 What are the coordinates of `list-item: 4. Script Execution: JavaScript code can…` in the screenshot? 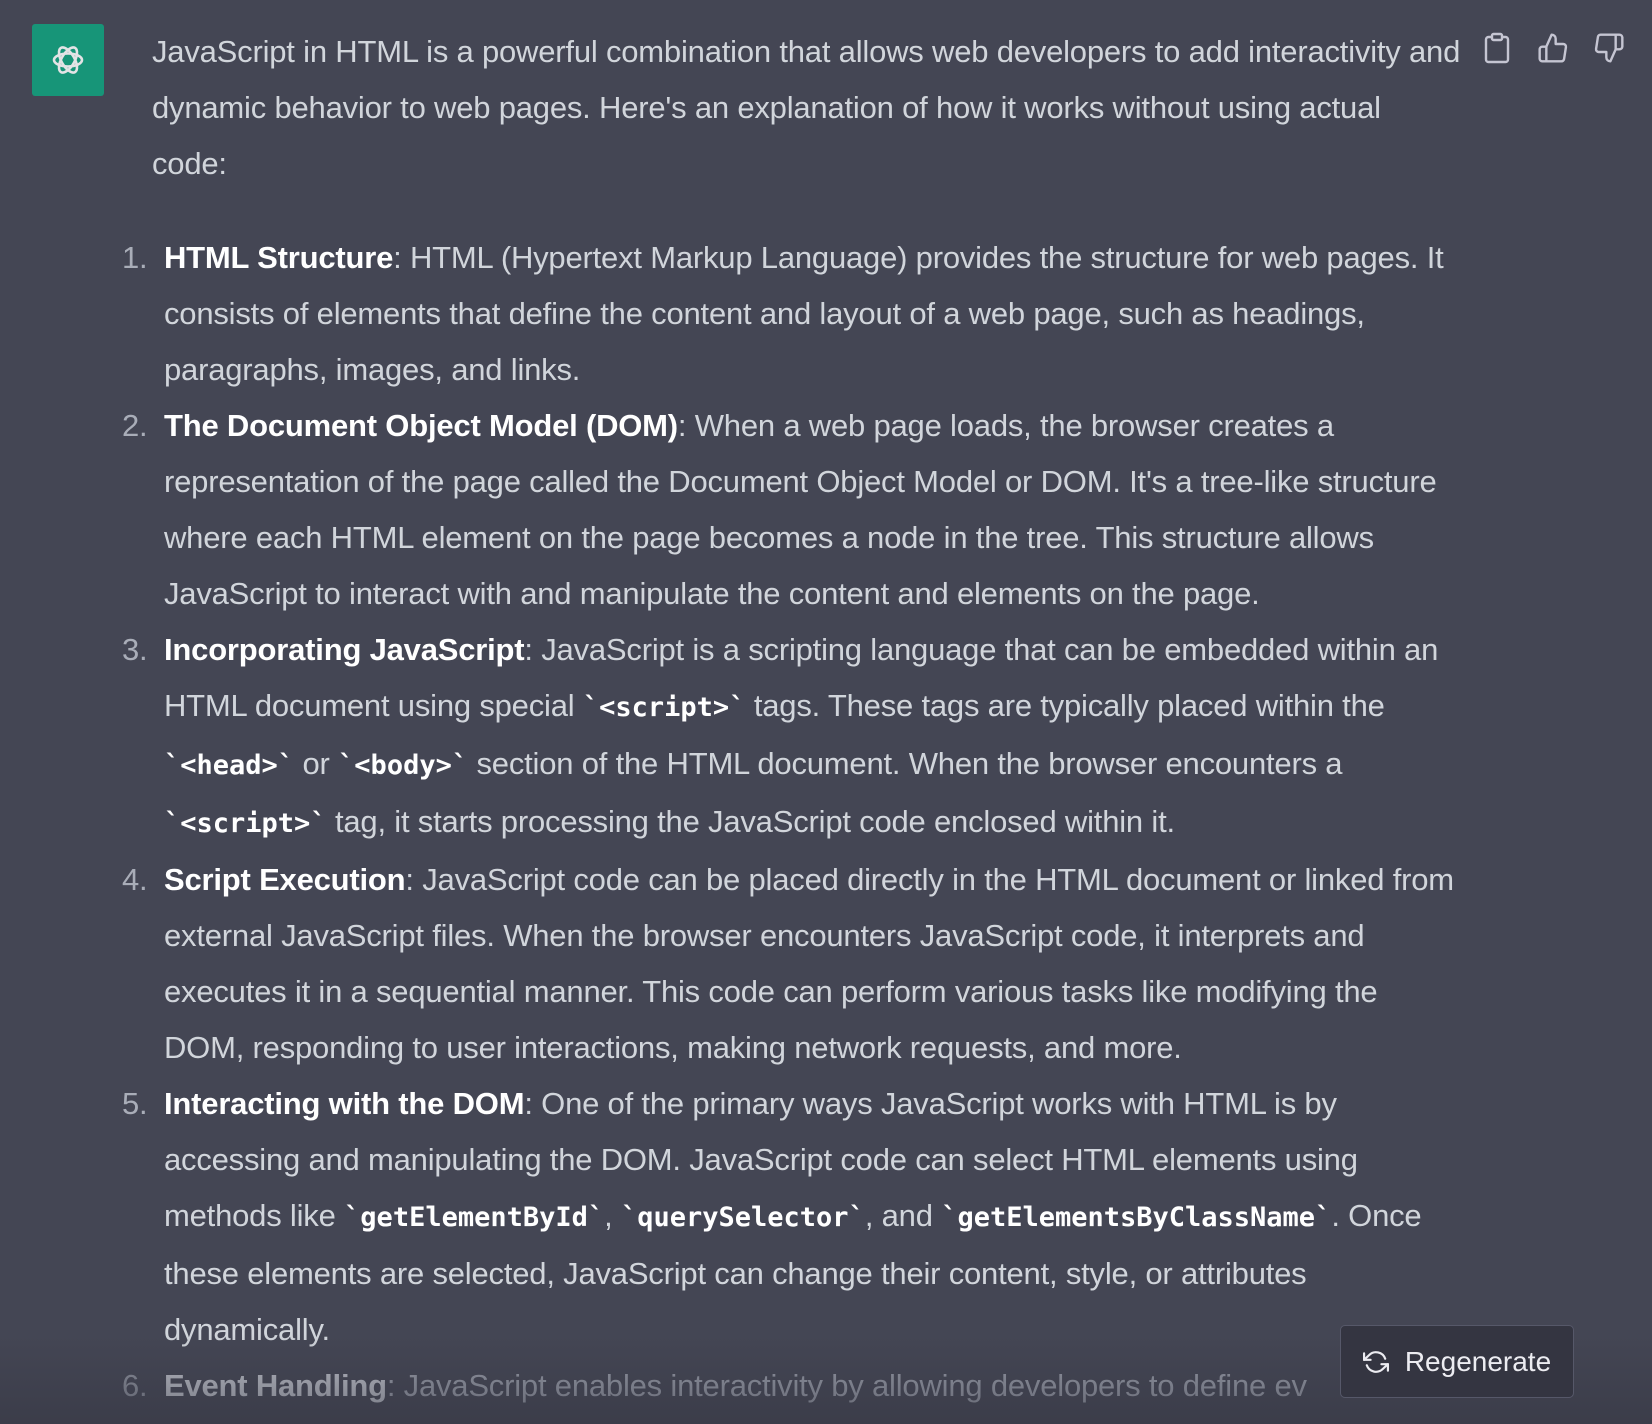 It's located at (793, 964).